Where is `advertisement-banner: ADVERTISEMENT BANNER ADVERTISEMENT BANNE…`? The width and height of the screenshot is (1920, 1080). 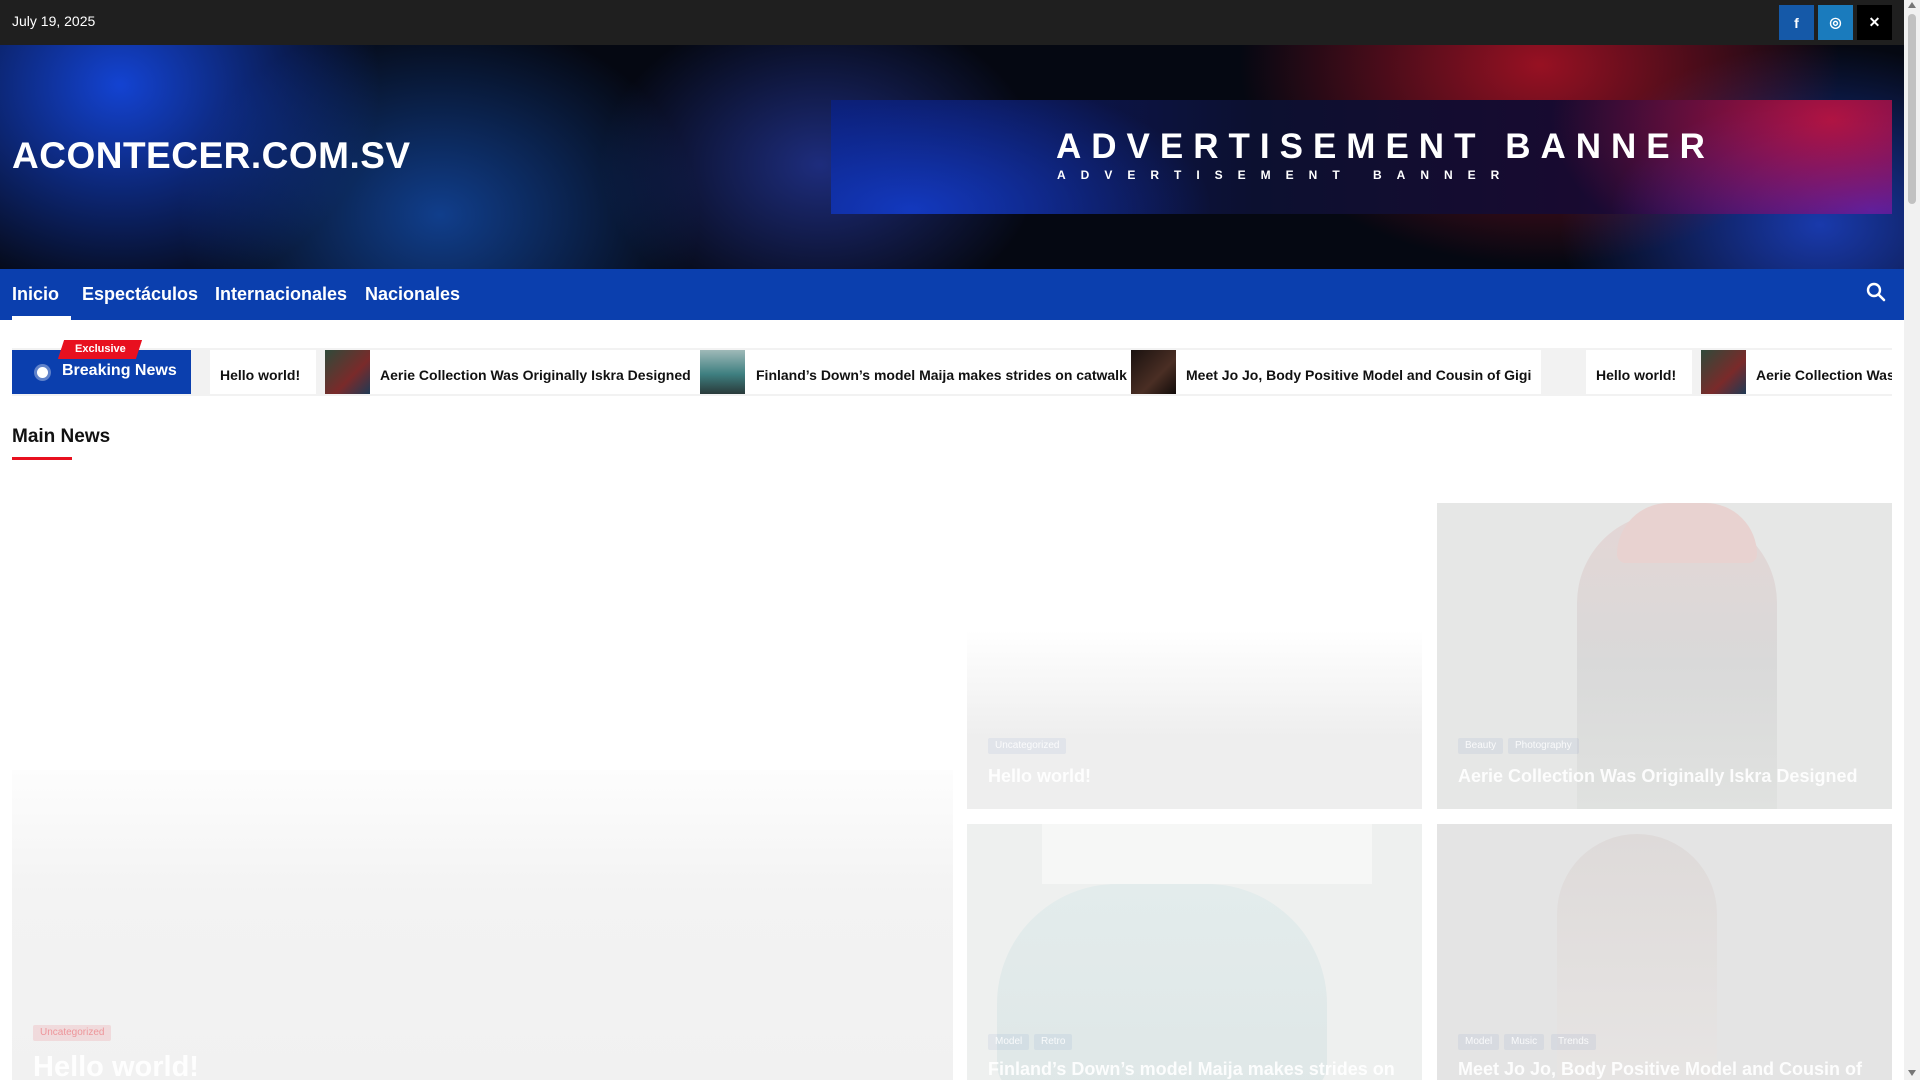 advertisement-banner: ADVERTISEMENT BANNER ADVERTISEMENT BANNE… is located at coordinates (1361, 157).